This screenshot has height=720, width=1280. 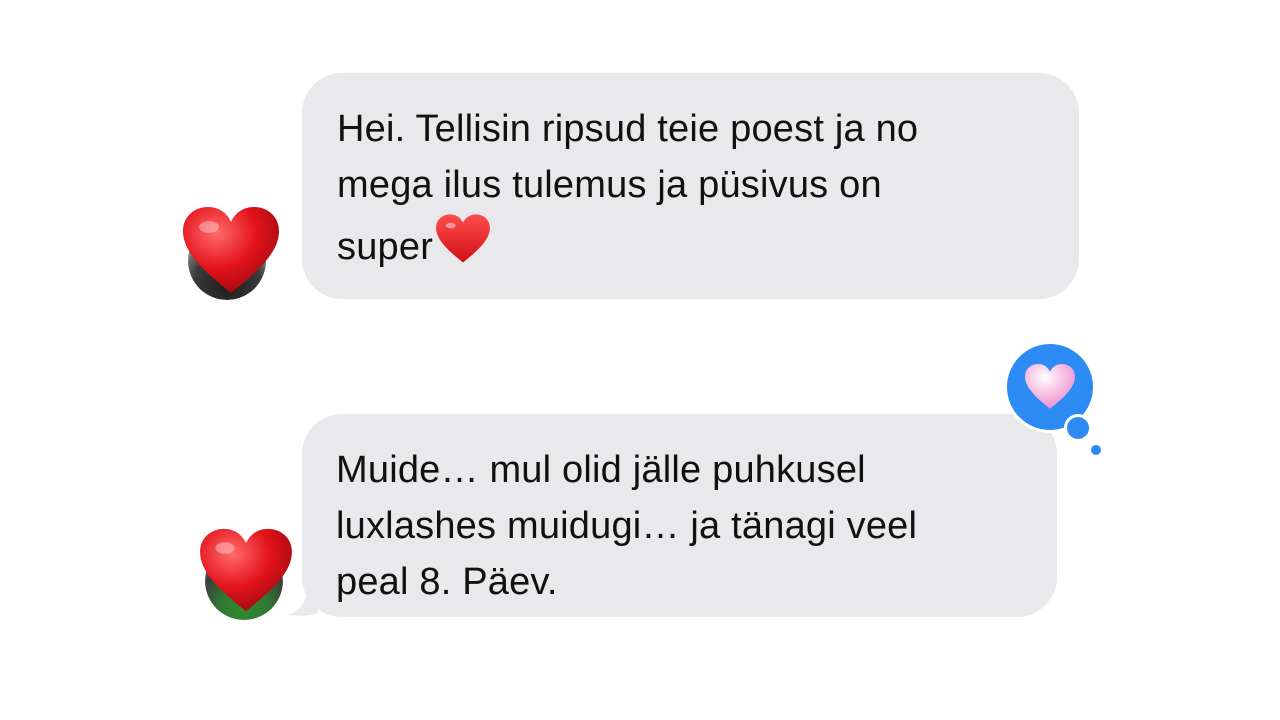 What do you see at coordinates (246, 570) in the screenshot?
I see `heart-sticker-icon` at bounding box center [246, 570].